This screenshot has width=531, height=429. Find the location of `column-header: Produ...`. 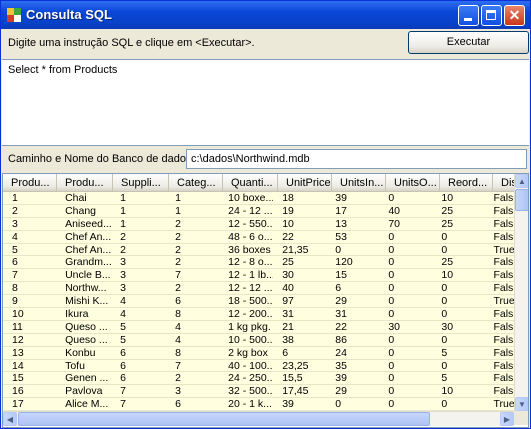

column-header: Produ... is located at coordinates (85, 183).